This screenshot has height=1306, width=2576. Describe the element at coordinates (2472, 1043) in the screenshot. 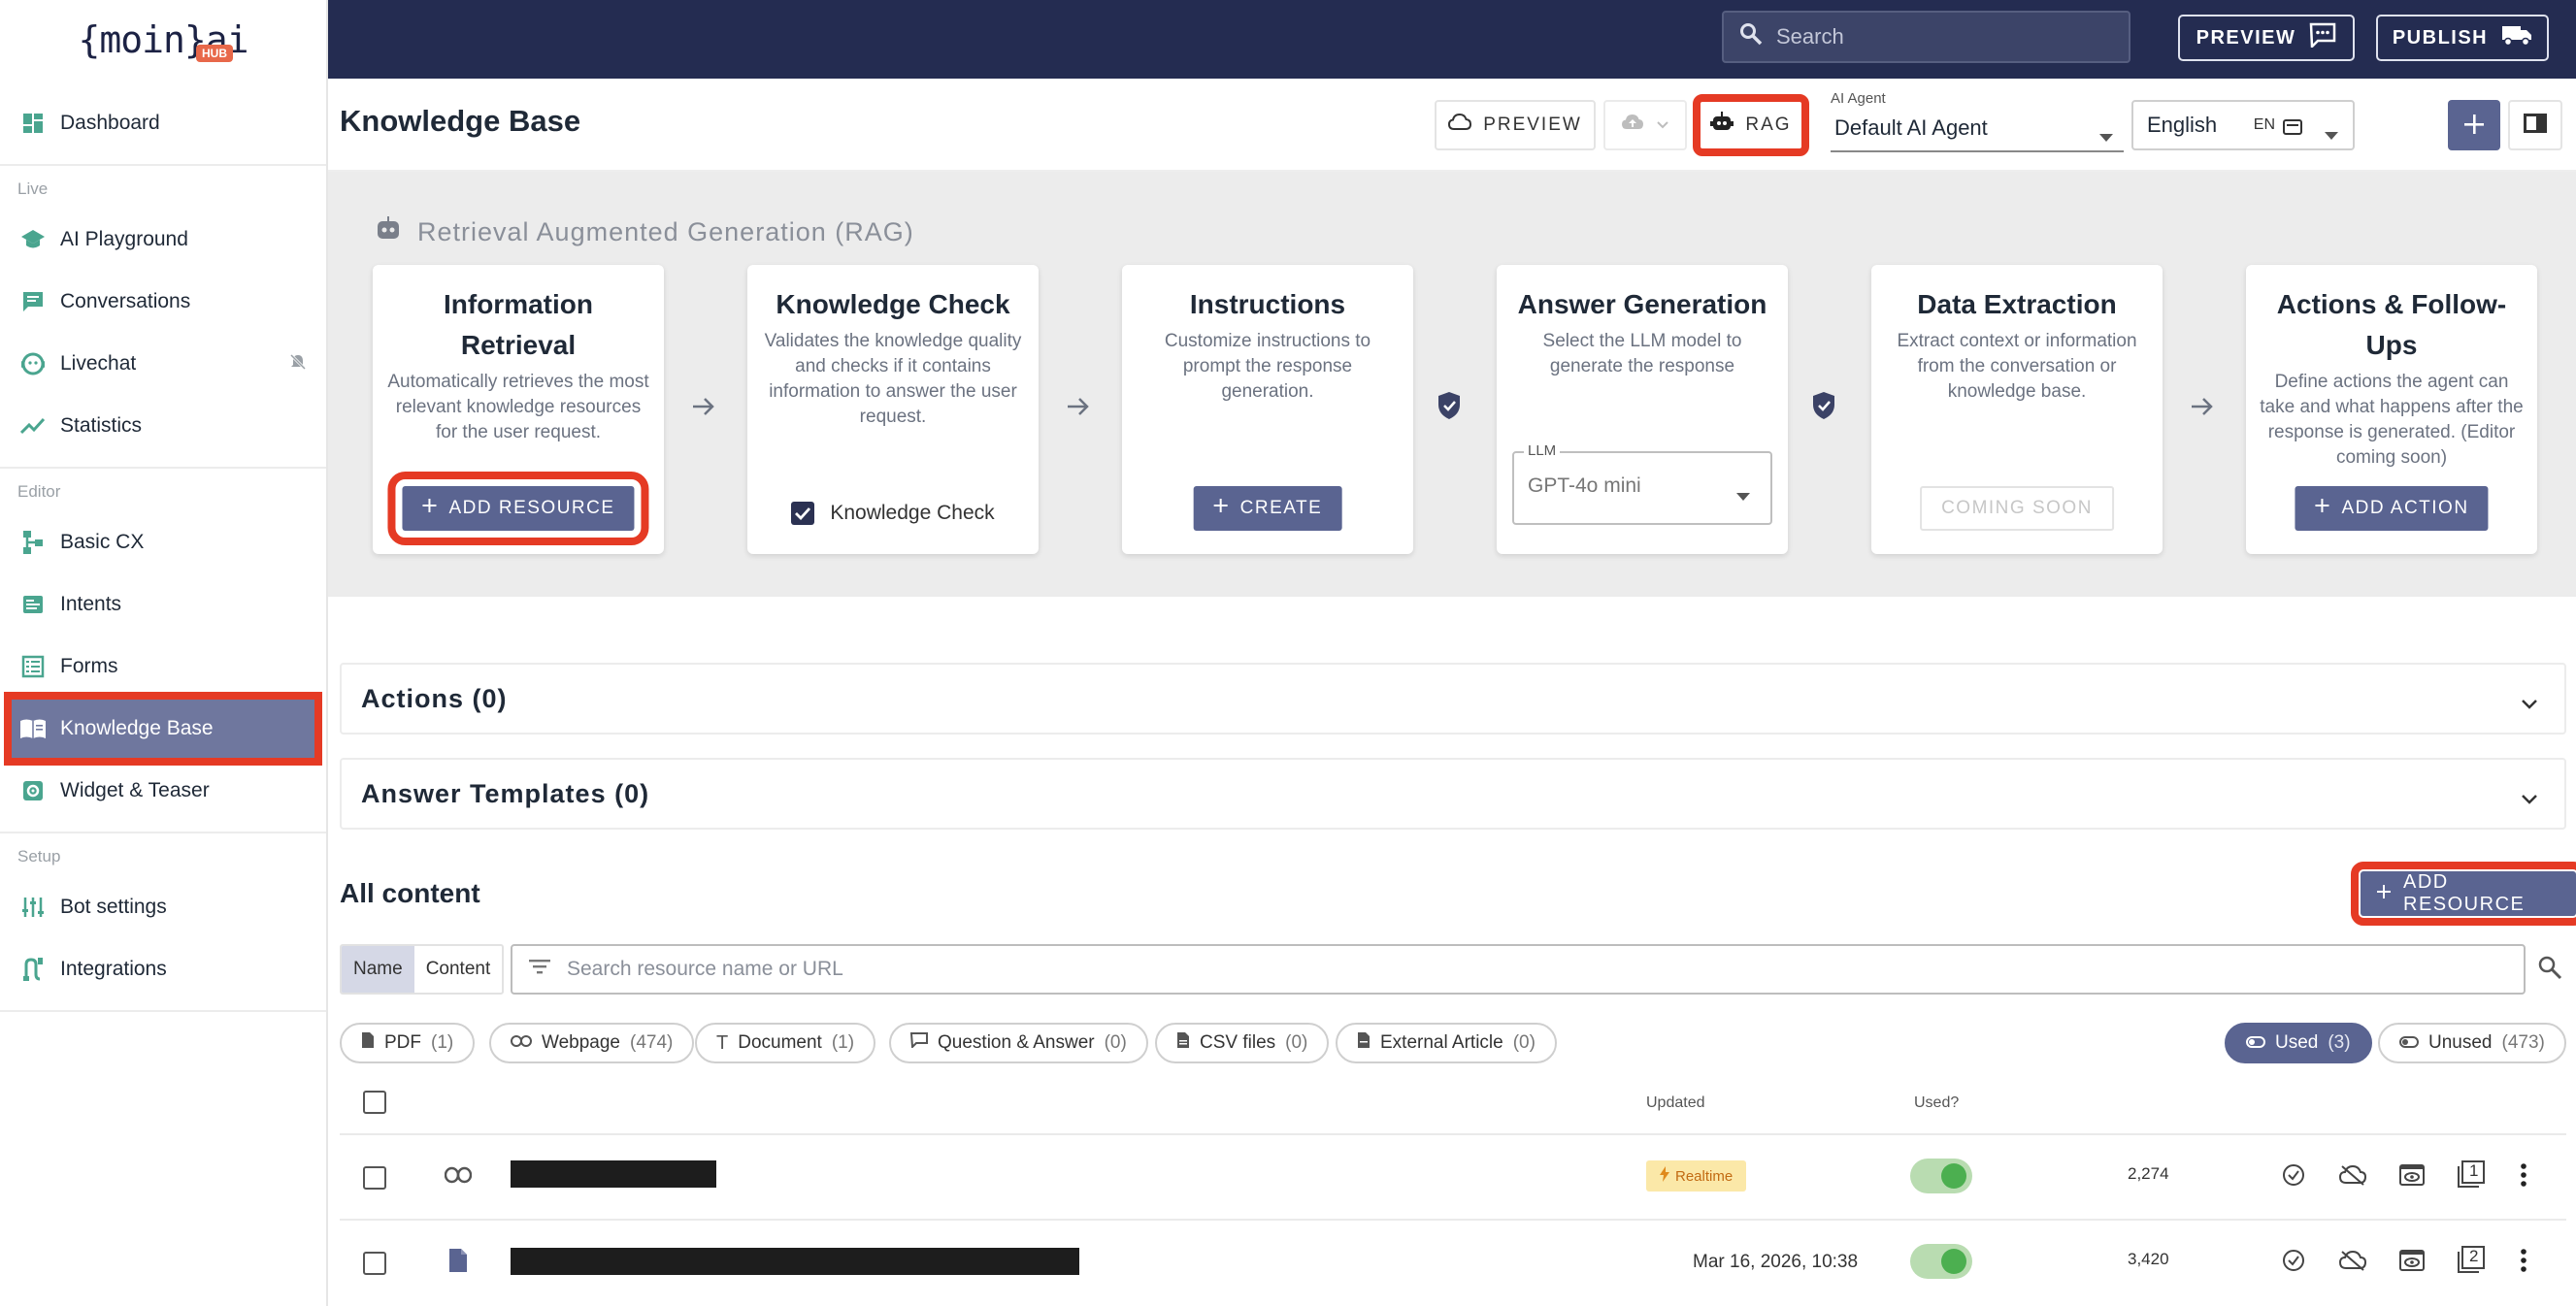

I see `filter-chip-unused: Unused (473)` at that location.